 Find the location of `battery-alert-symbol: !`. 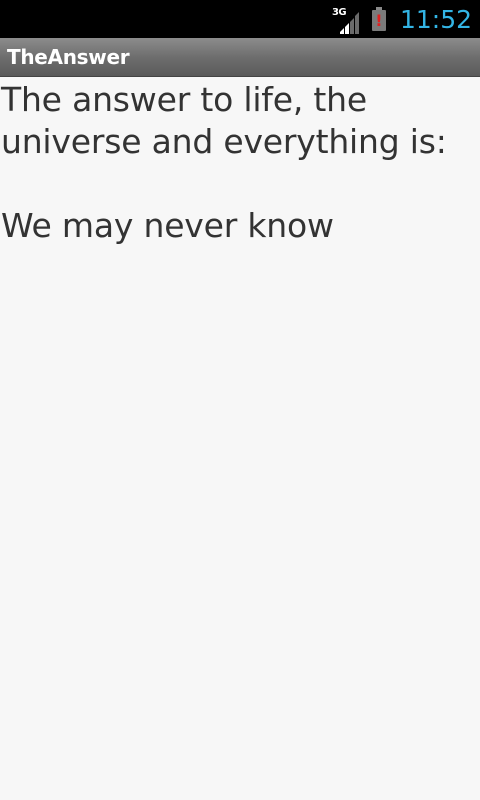

battery-alert-symbol: ! is located at coordinates (379, 20).